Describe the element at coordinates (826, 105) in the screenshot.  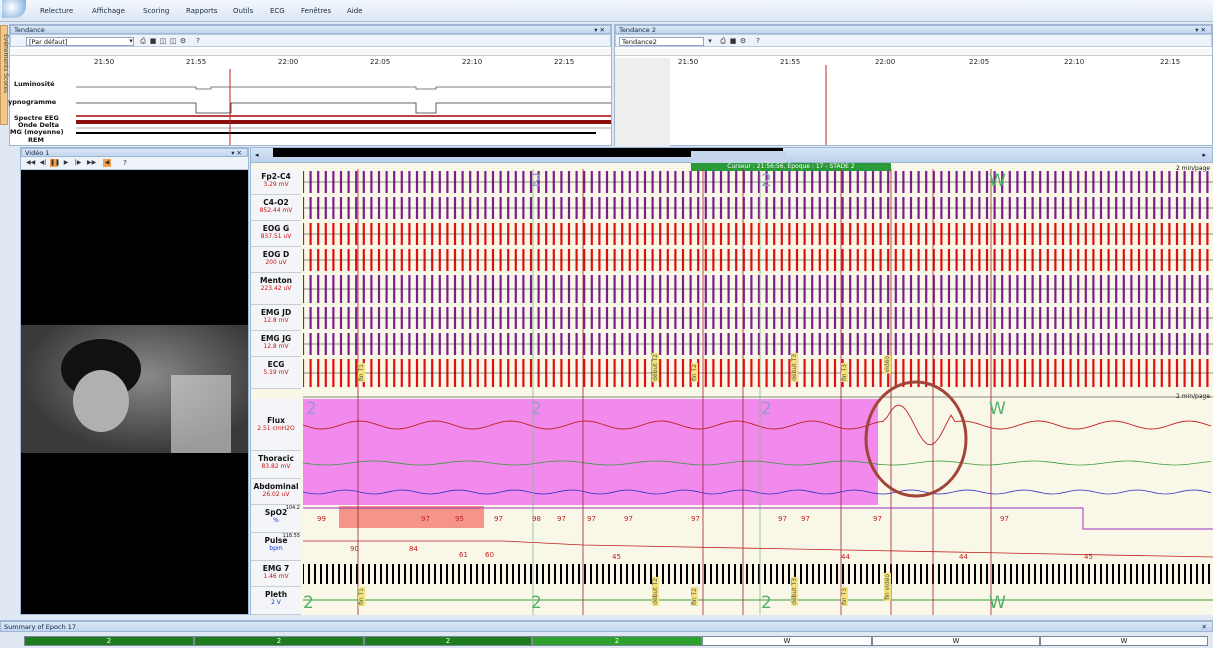
I see `trend2-plot` at that location.